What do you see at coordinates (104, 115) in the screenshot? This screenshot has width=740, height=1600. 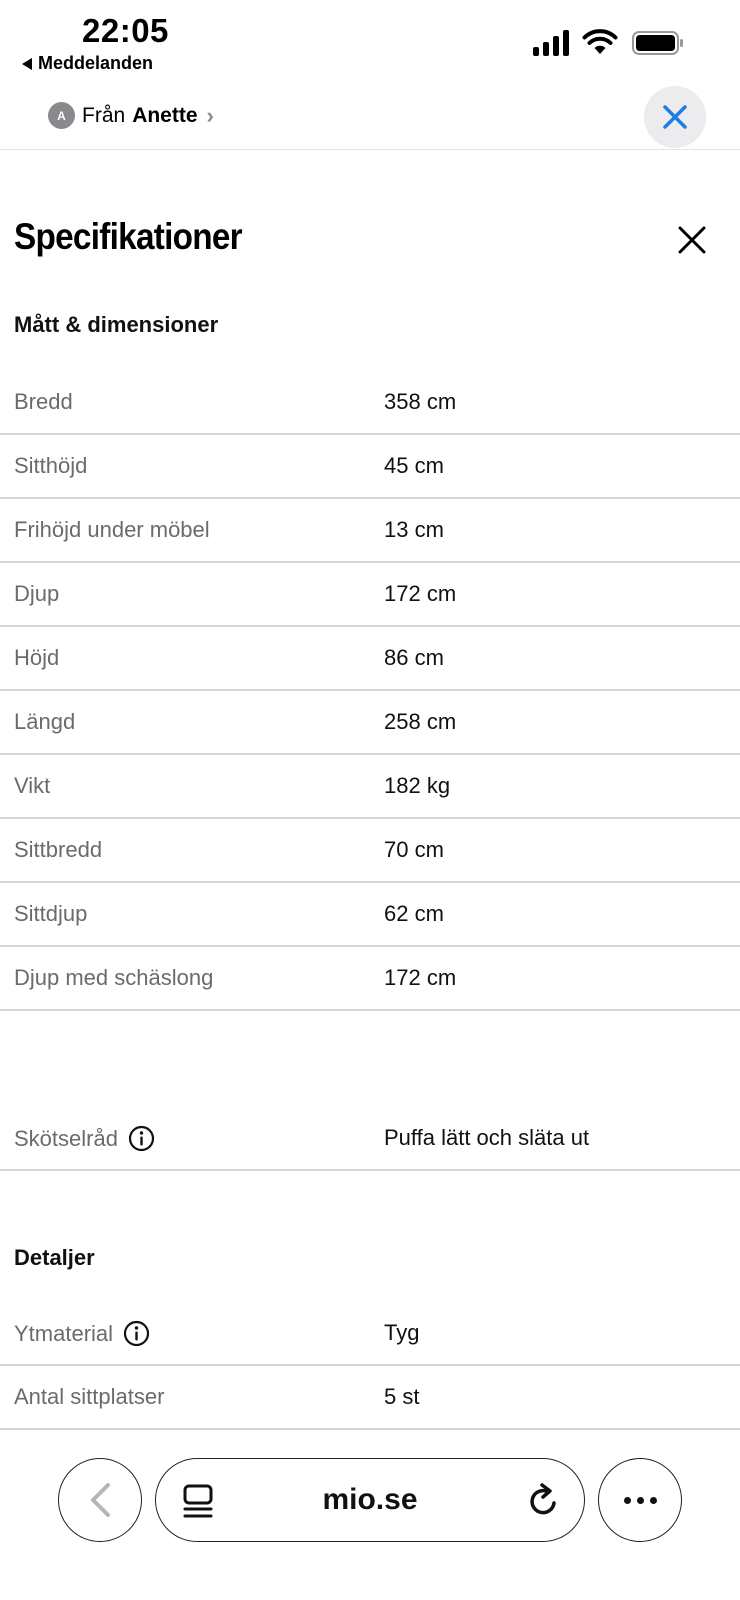 I see `from-prefix: Från` at bounding box center [104, 115].